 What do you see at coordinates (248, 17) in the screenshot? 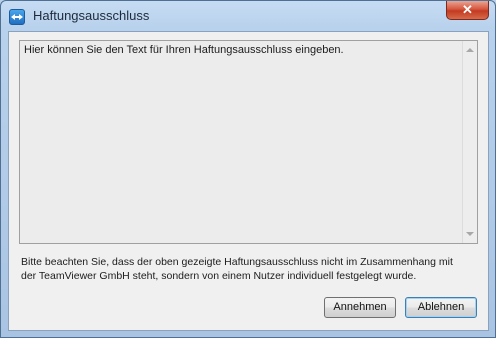
I see `title-bar: Haftungsausschluss ✕` at bounding box center [248, 17].